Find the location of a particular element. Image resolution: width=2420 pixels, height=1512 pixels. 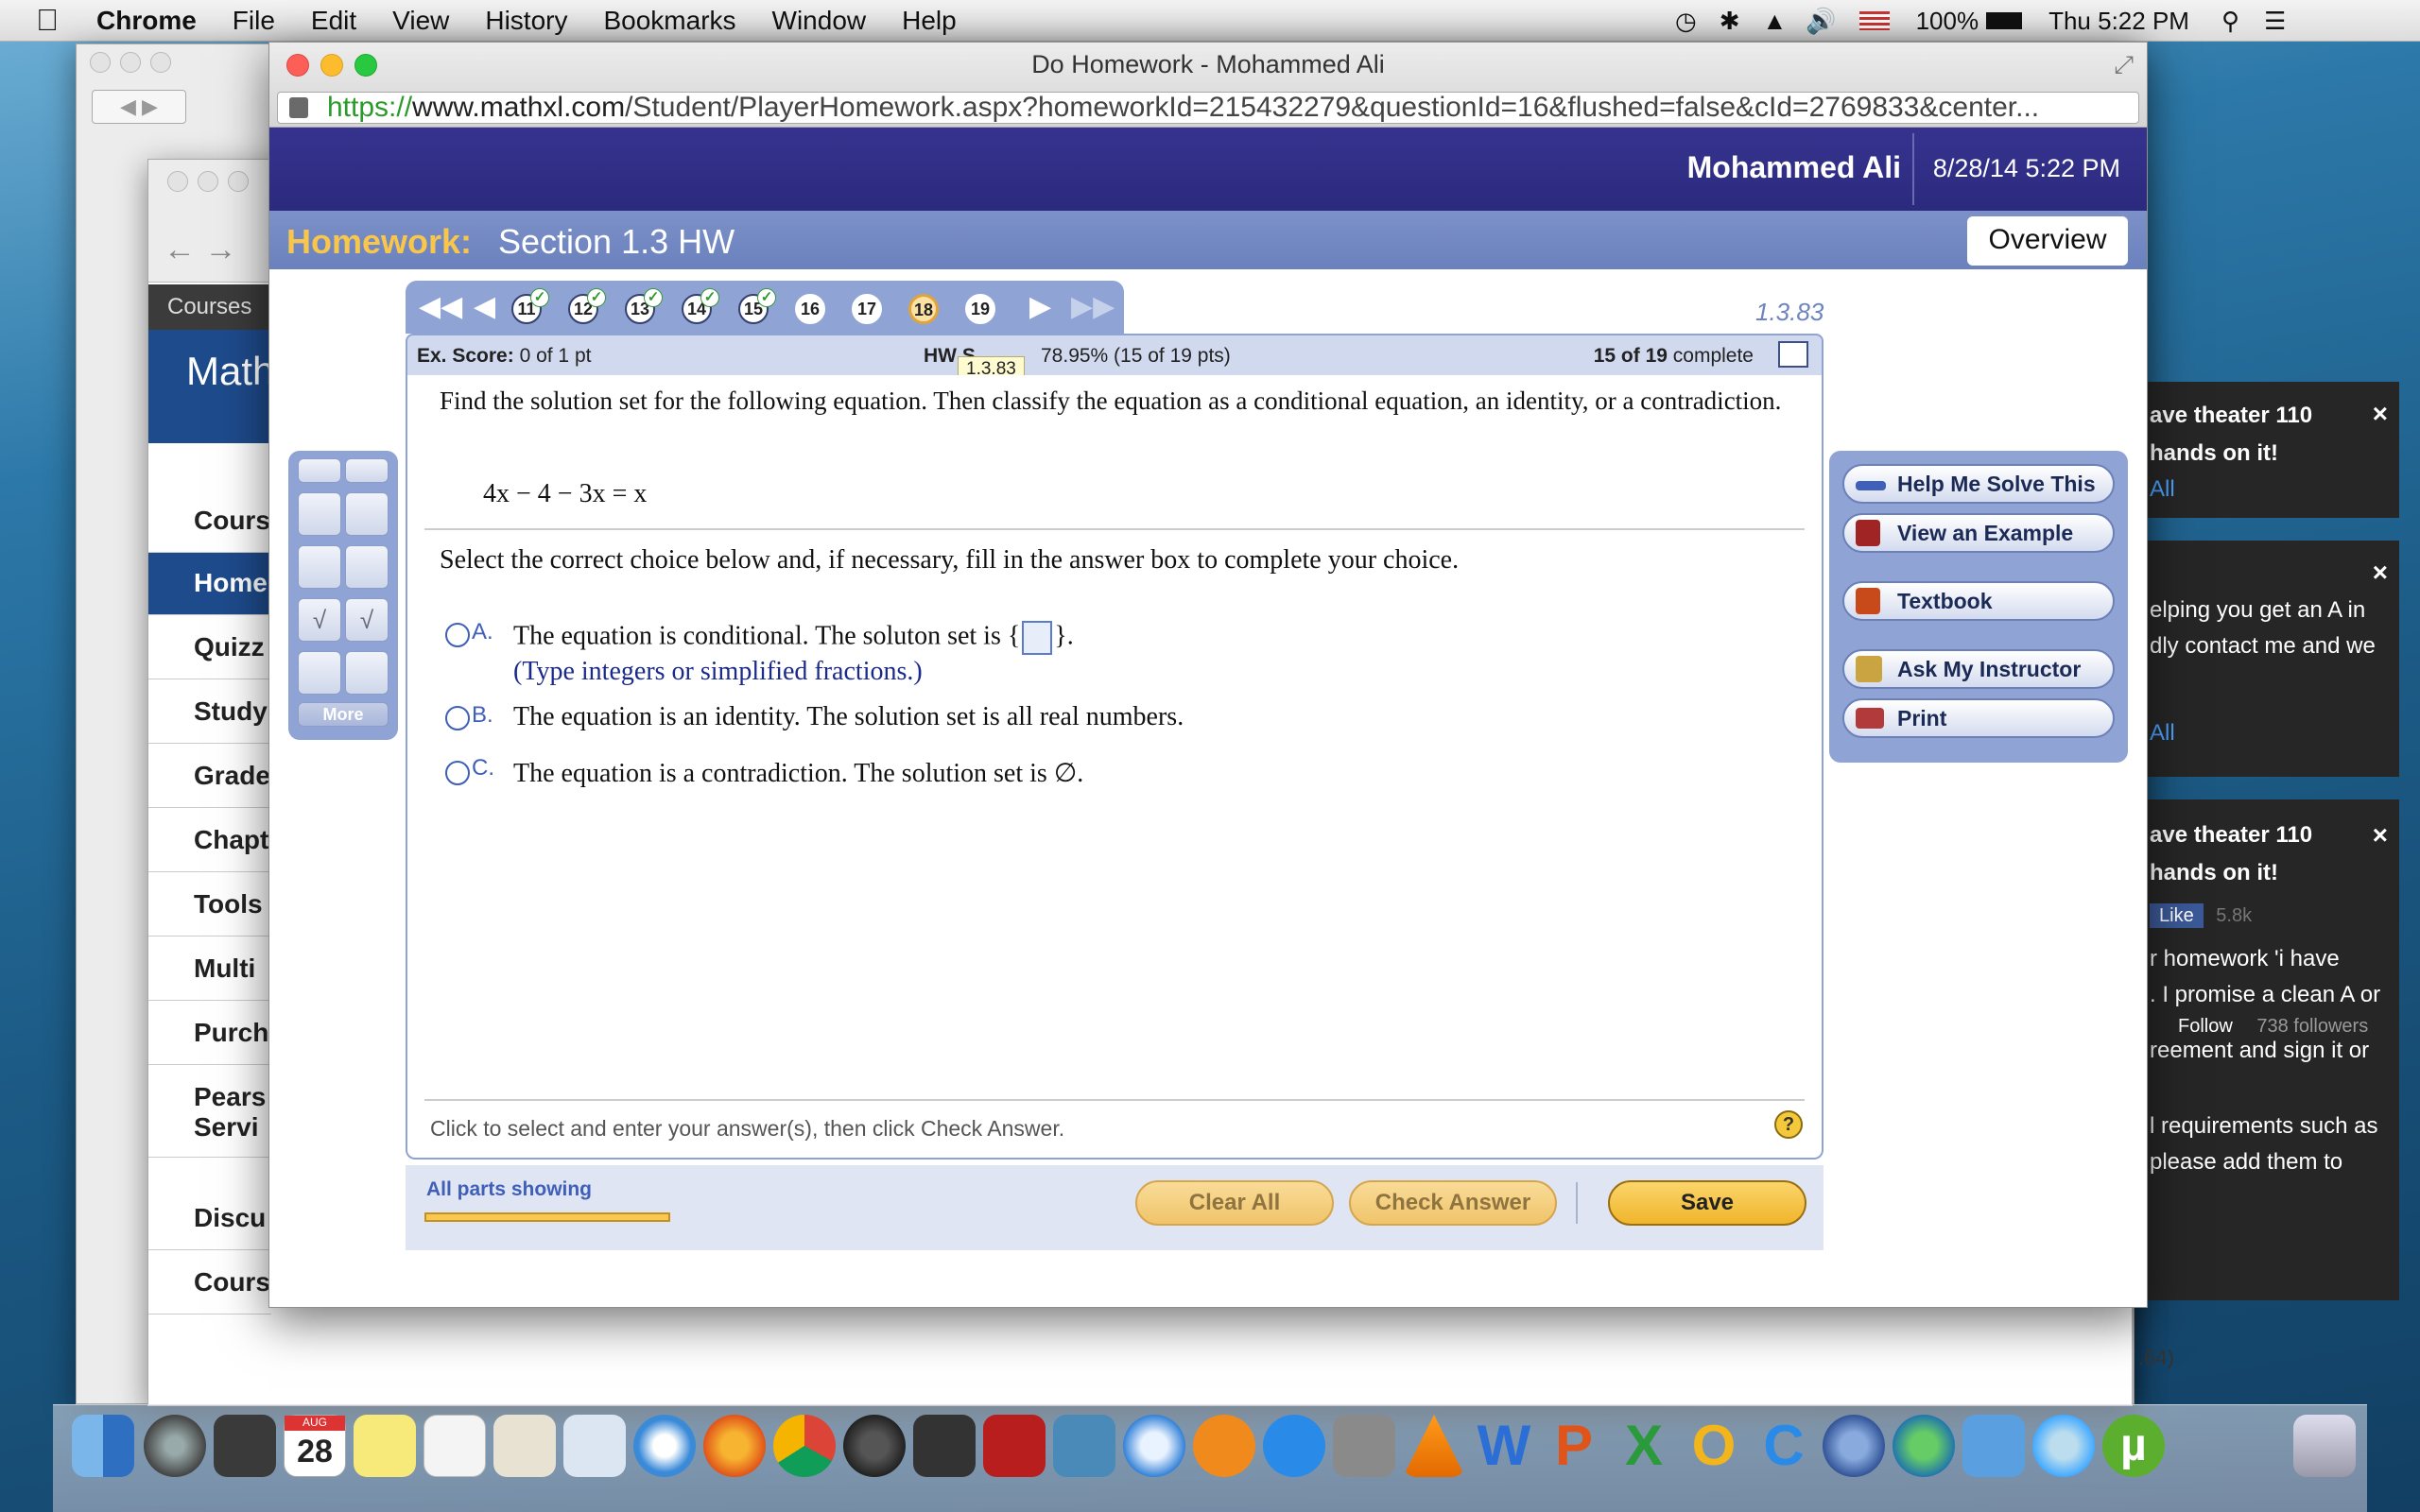

question-18-current: 18 is located at coordinates (923, 309).